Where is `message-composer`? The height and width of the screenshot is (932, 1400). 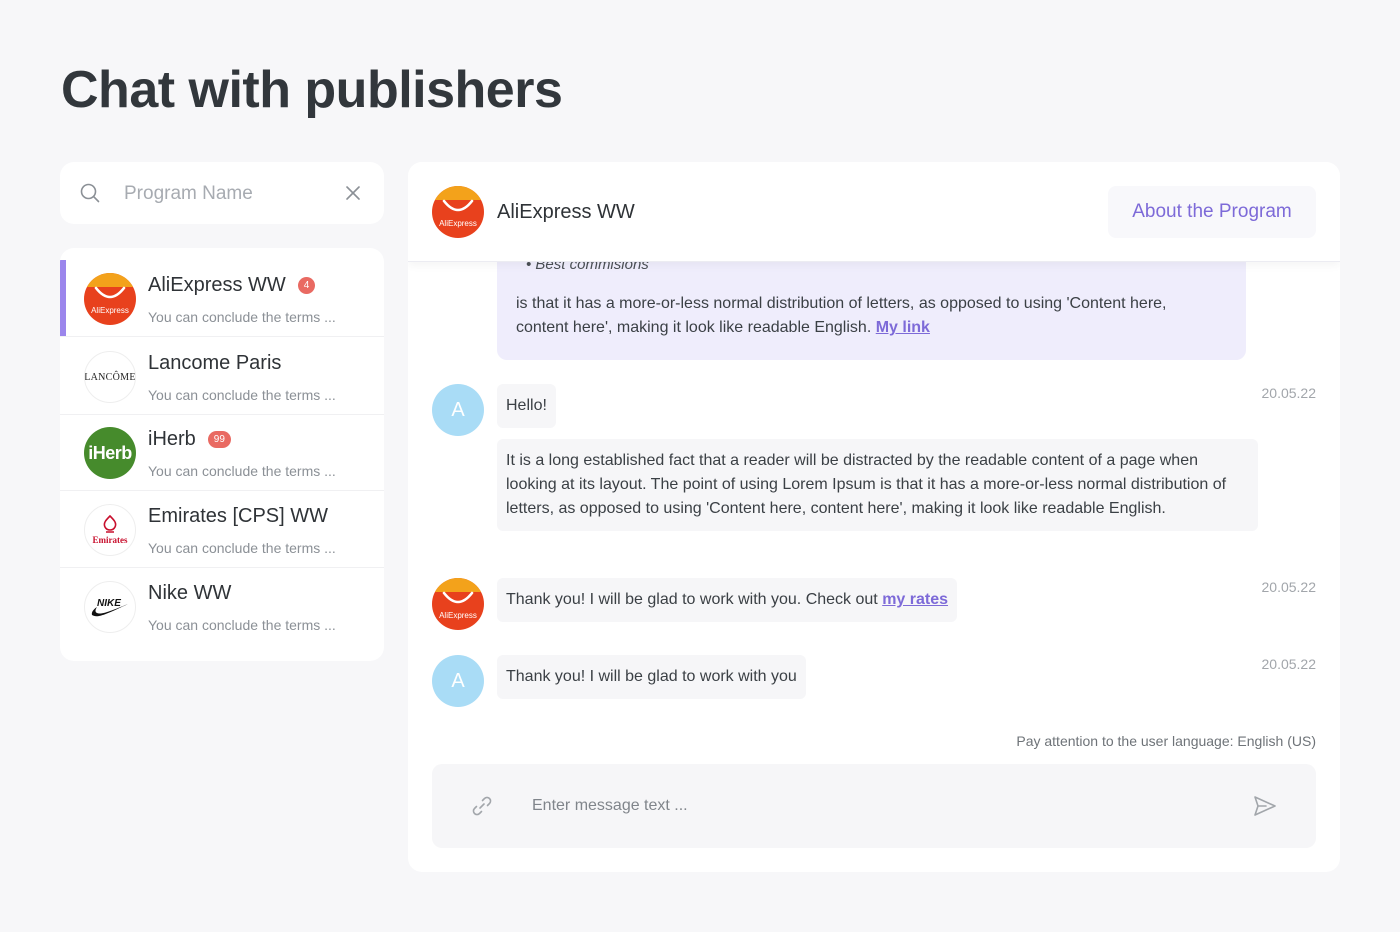
message-composer is located at coordinates (874, 806).